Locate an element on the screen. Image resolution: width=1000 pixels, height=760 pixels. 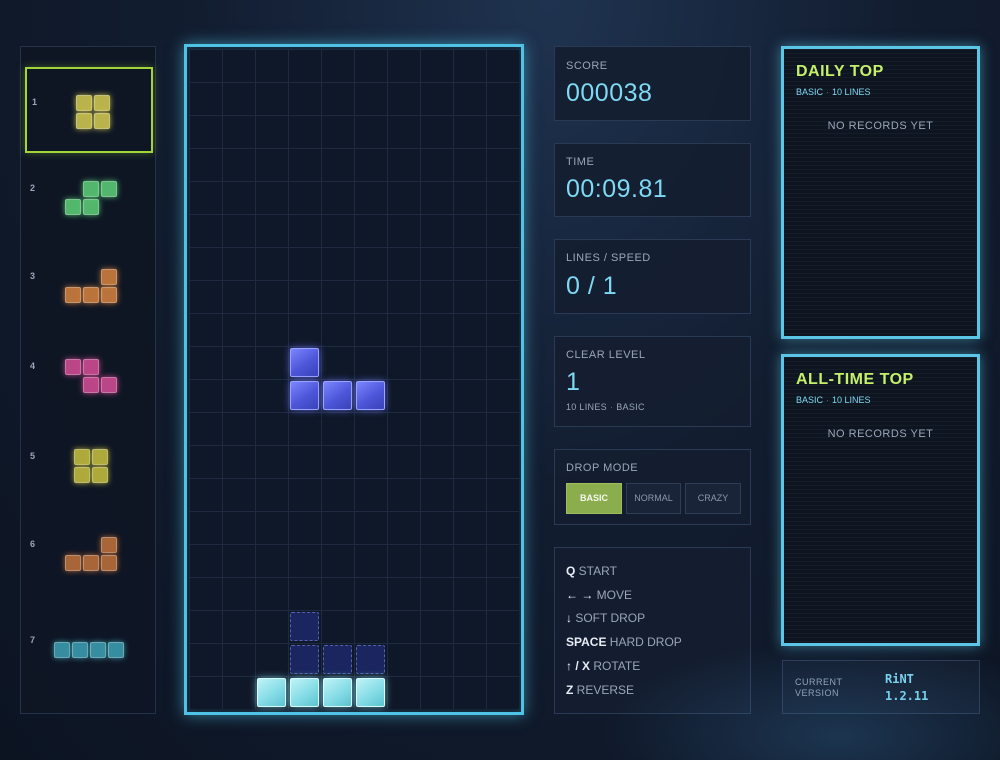
daily-top-mode: BASIC is located at coordinates (810, 92).